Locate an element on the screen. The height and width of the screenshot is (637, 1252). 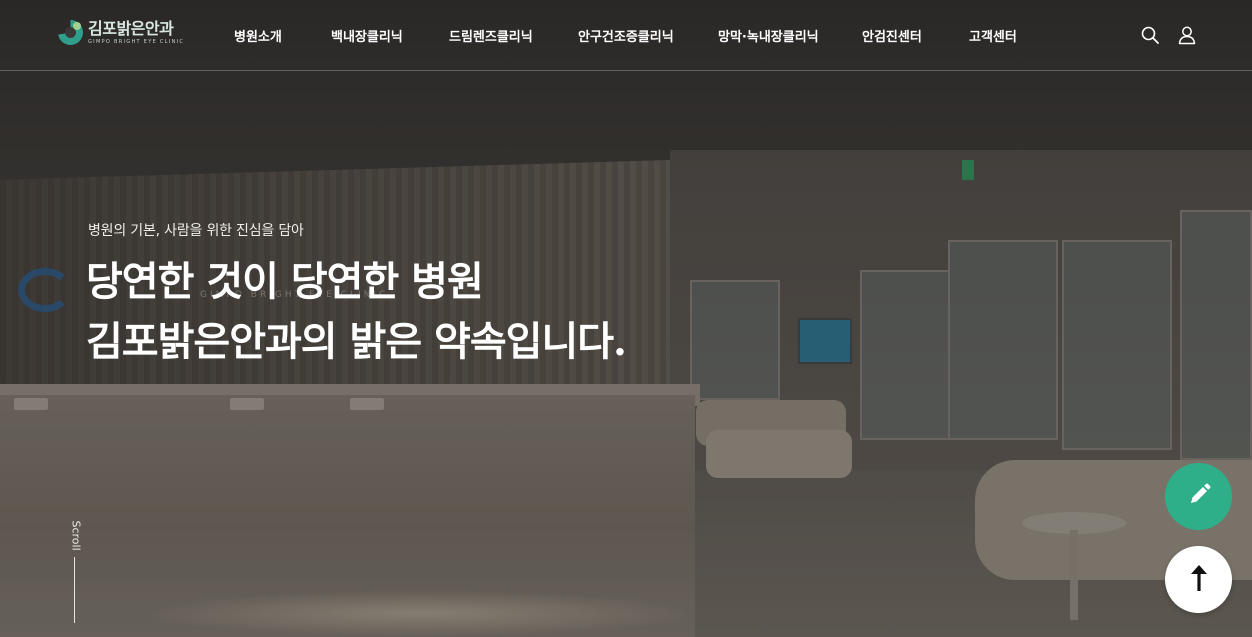
nav-item-checkup: 안검진센터 is located at coordinates (892, 35).